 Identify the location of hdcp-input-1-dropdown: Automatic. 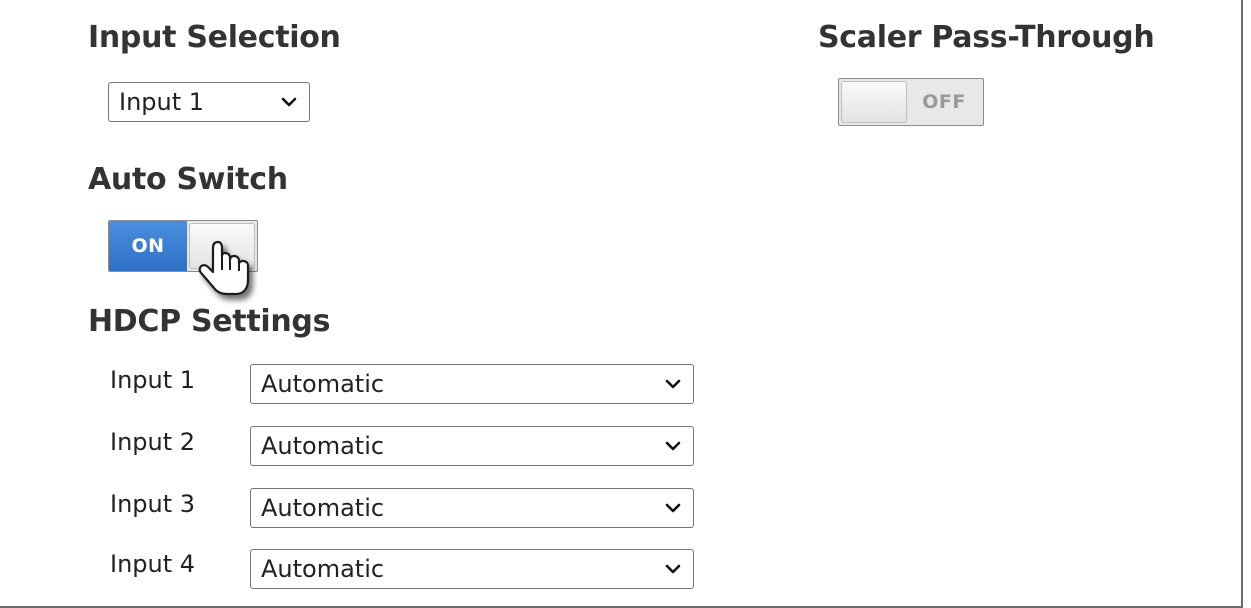
(472, 384).